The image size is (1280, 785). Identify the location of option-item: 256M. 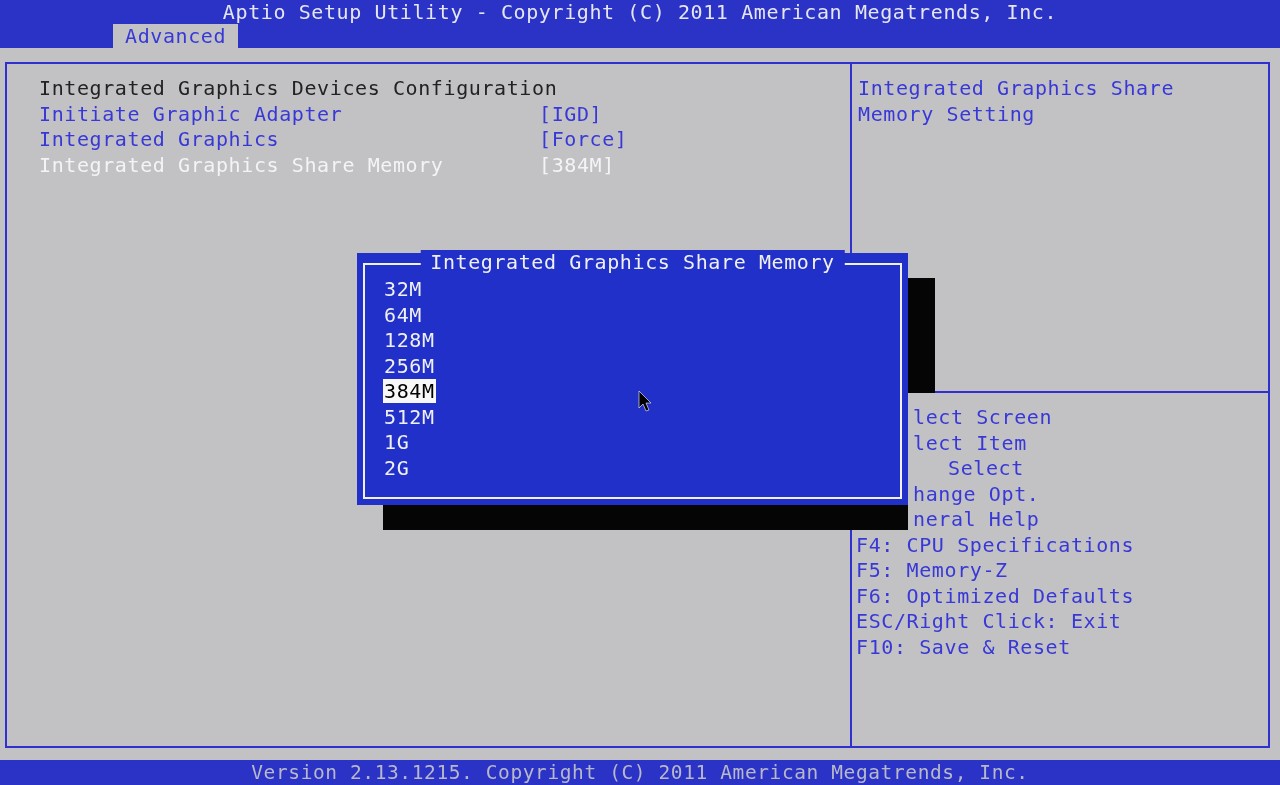
(409, 365).